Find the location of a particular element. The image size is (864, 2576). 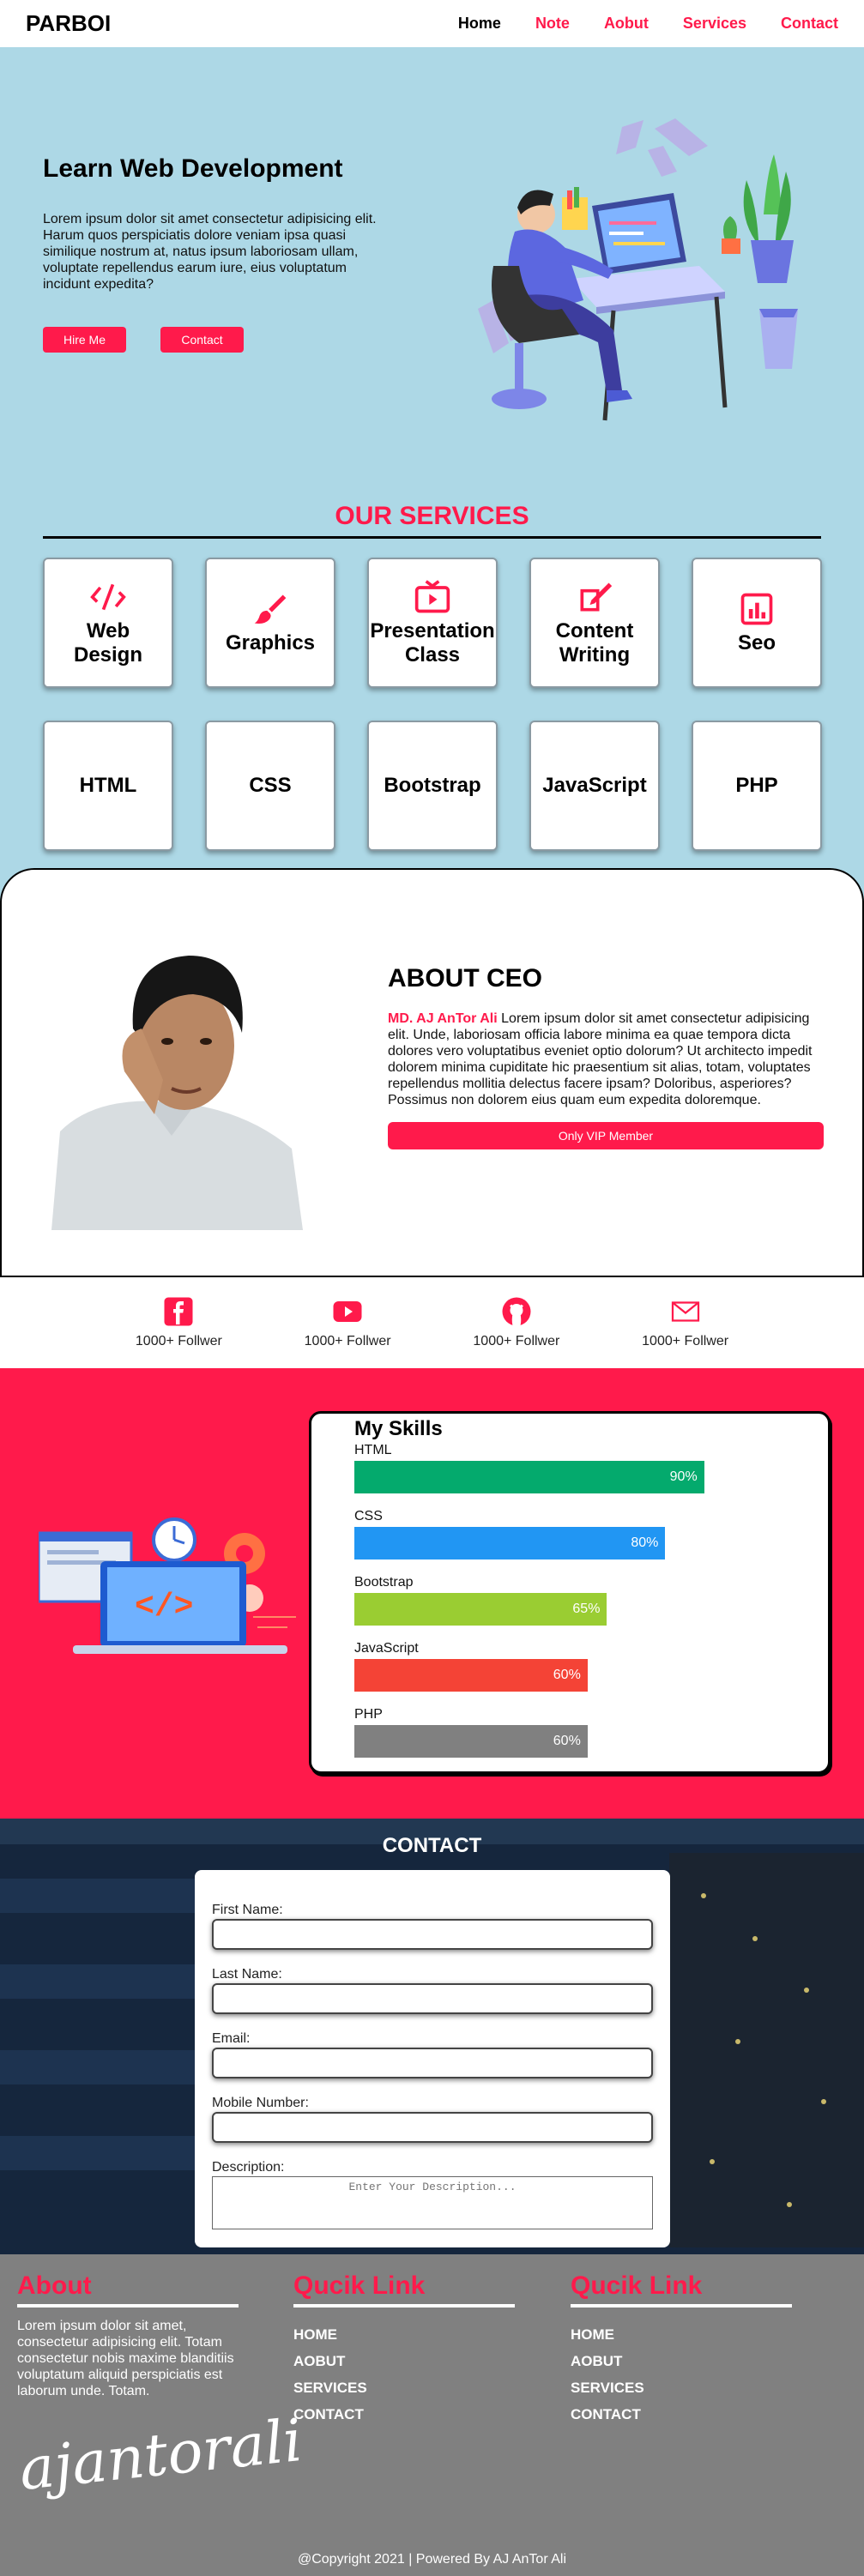

services-title: OUR SERVICES is located at coordinates (432, 516).